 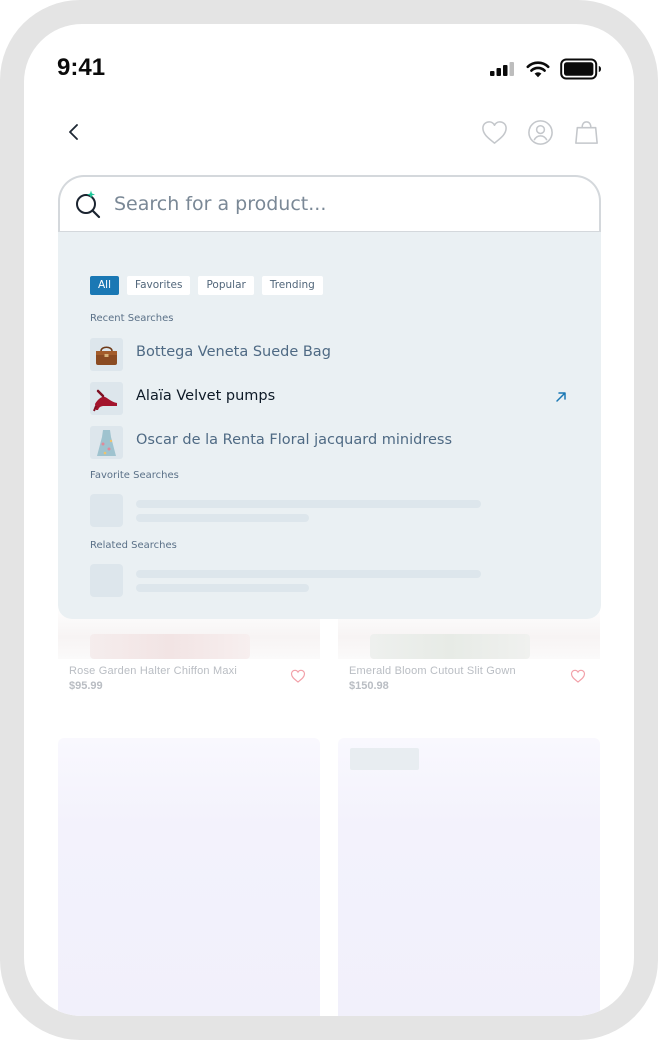 What do you see at coordinates (369, 686) in the screenshot?
I see `product-price: $150.98` at bounding box center [369, 686].